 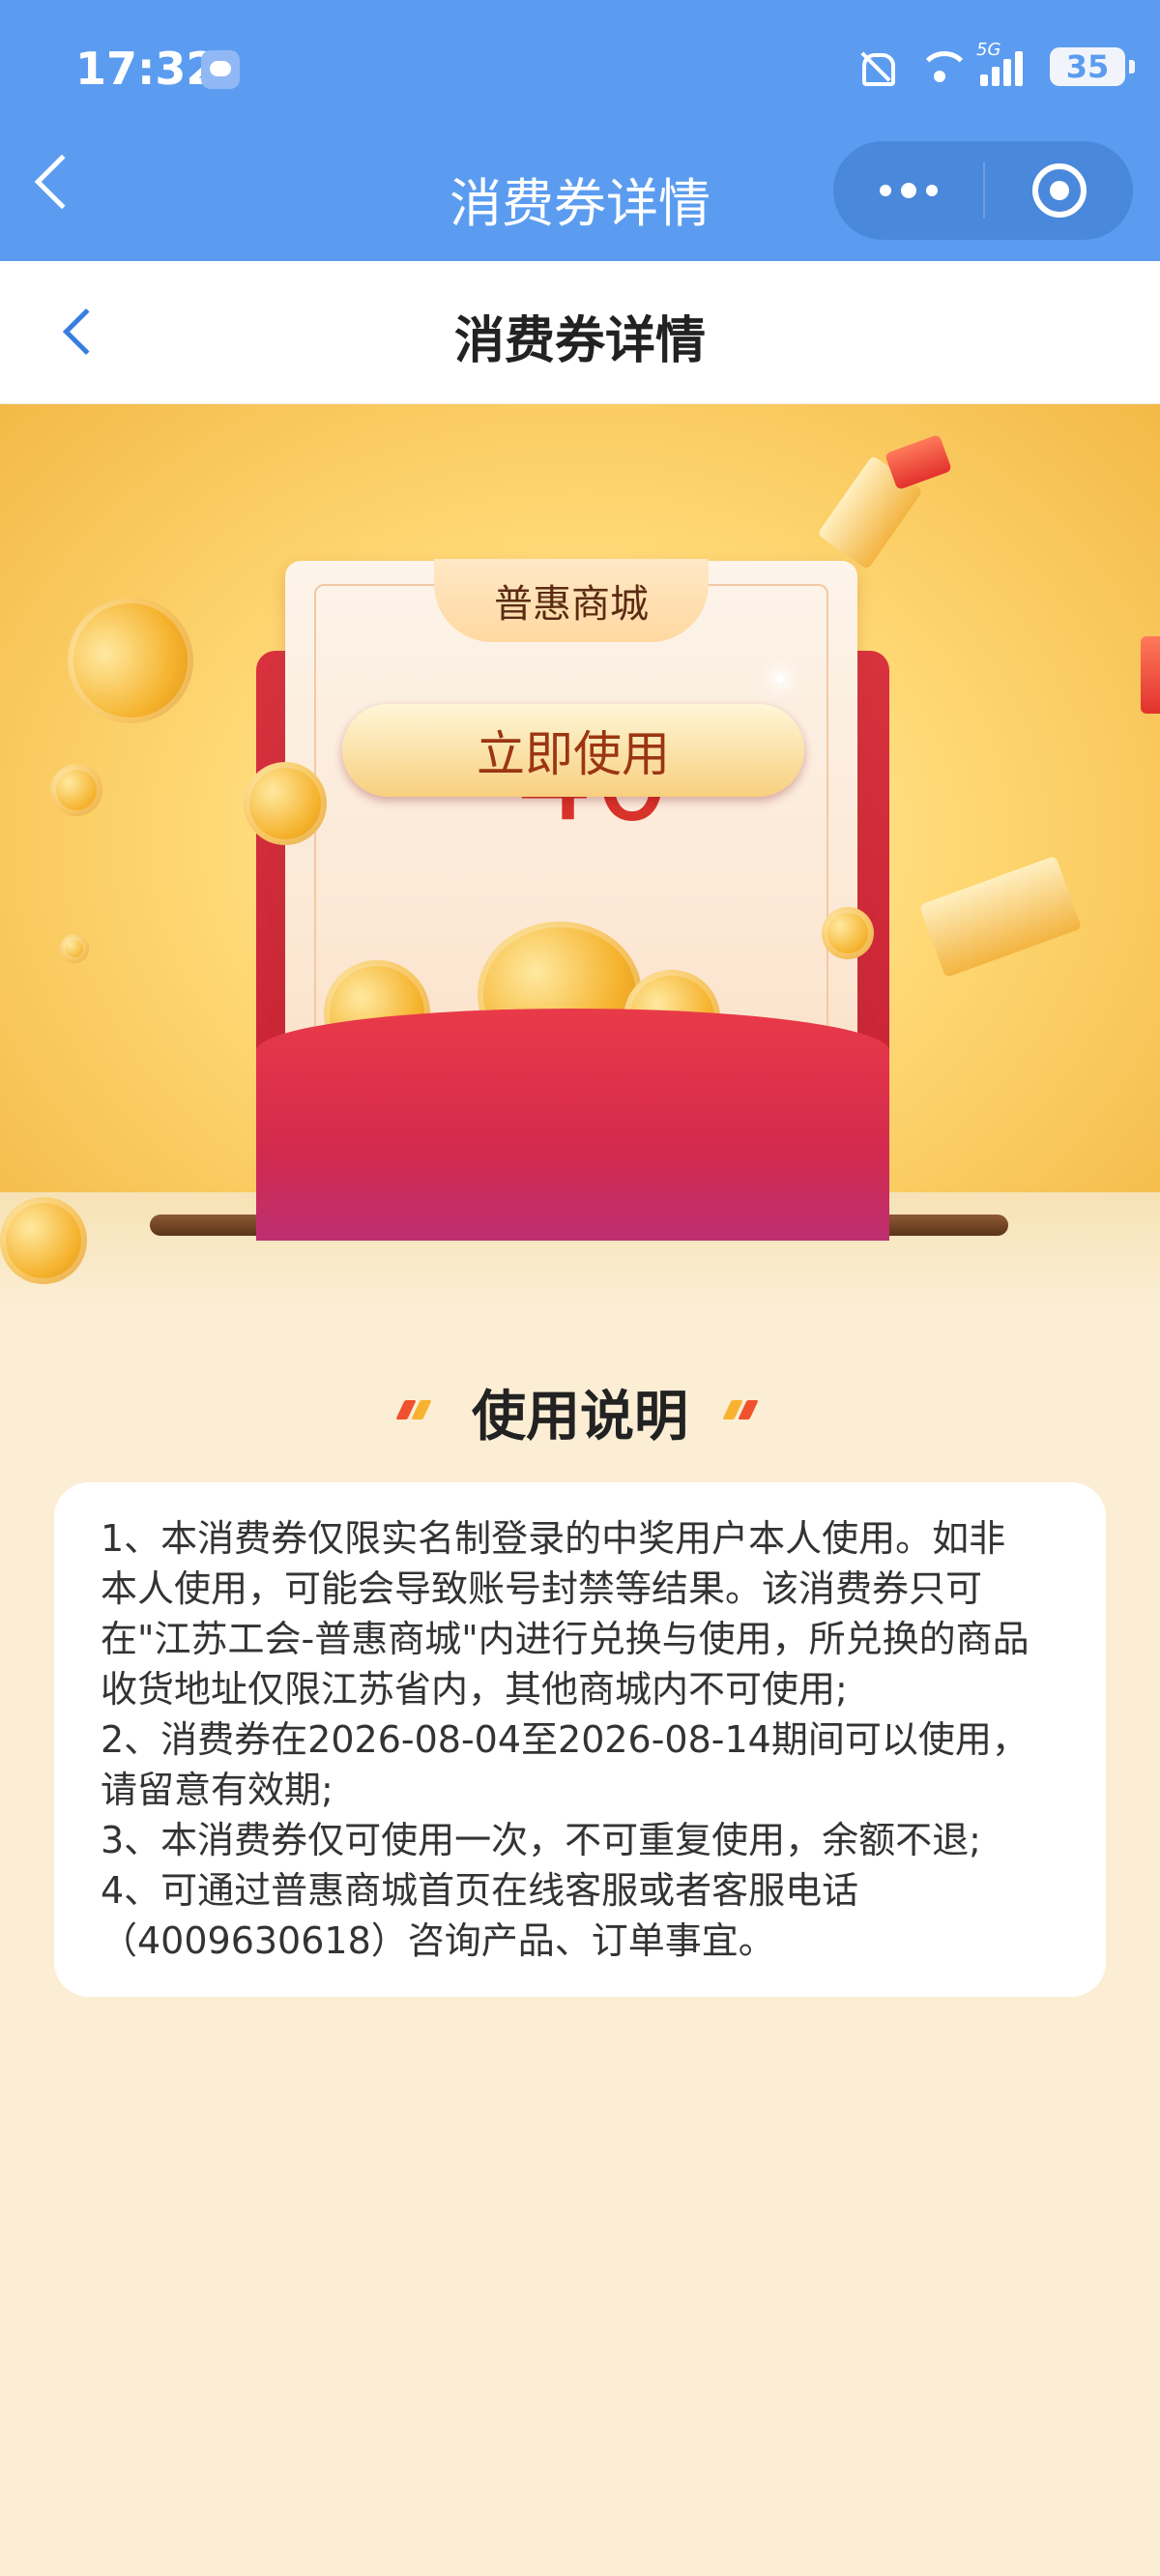 I want to click on red-envelope-front, so click(x=573, y=1125).